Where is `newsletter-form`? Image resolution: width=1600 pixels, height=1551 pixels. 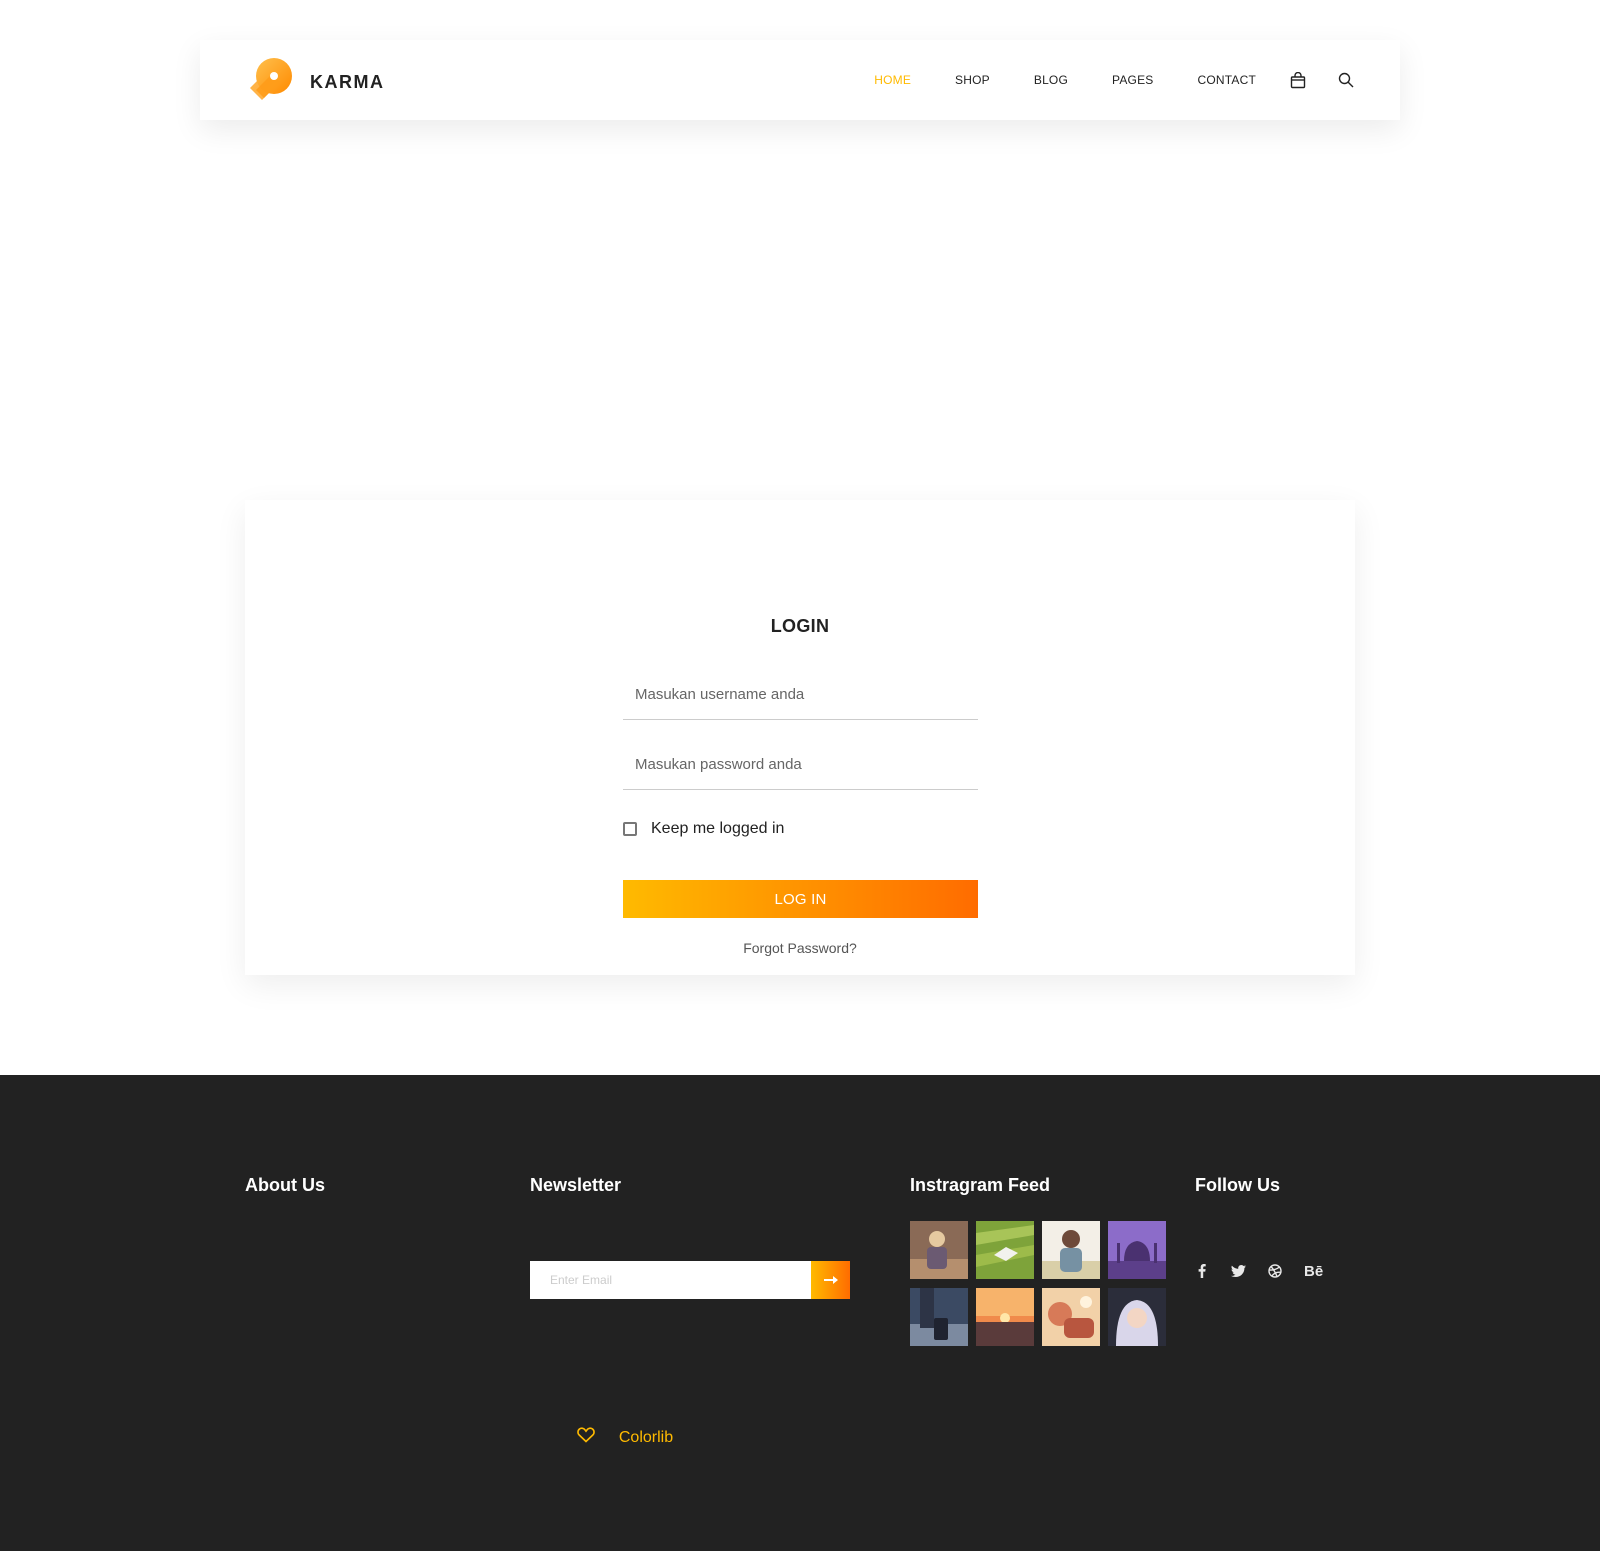 newsletter-form is located at coordinates (690, 1280).